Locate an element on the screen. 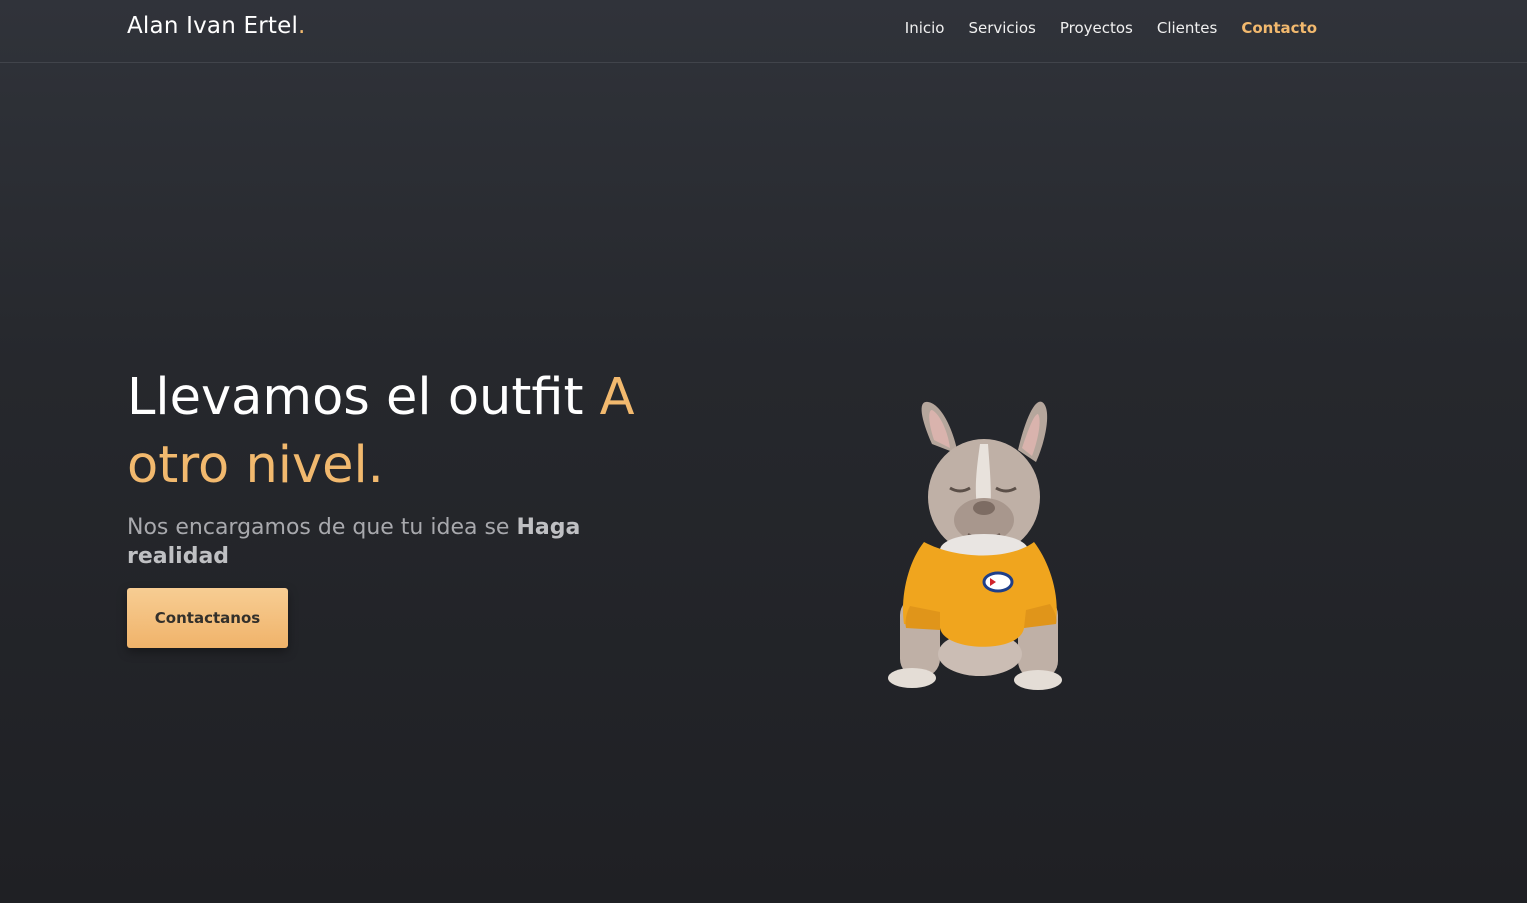 The width and height of the screenshot is (1527, 903). hero-subtitle-text: Nos encargamos de que tu idea se is located at coordinates (322, 527).